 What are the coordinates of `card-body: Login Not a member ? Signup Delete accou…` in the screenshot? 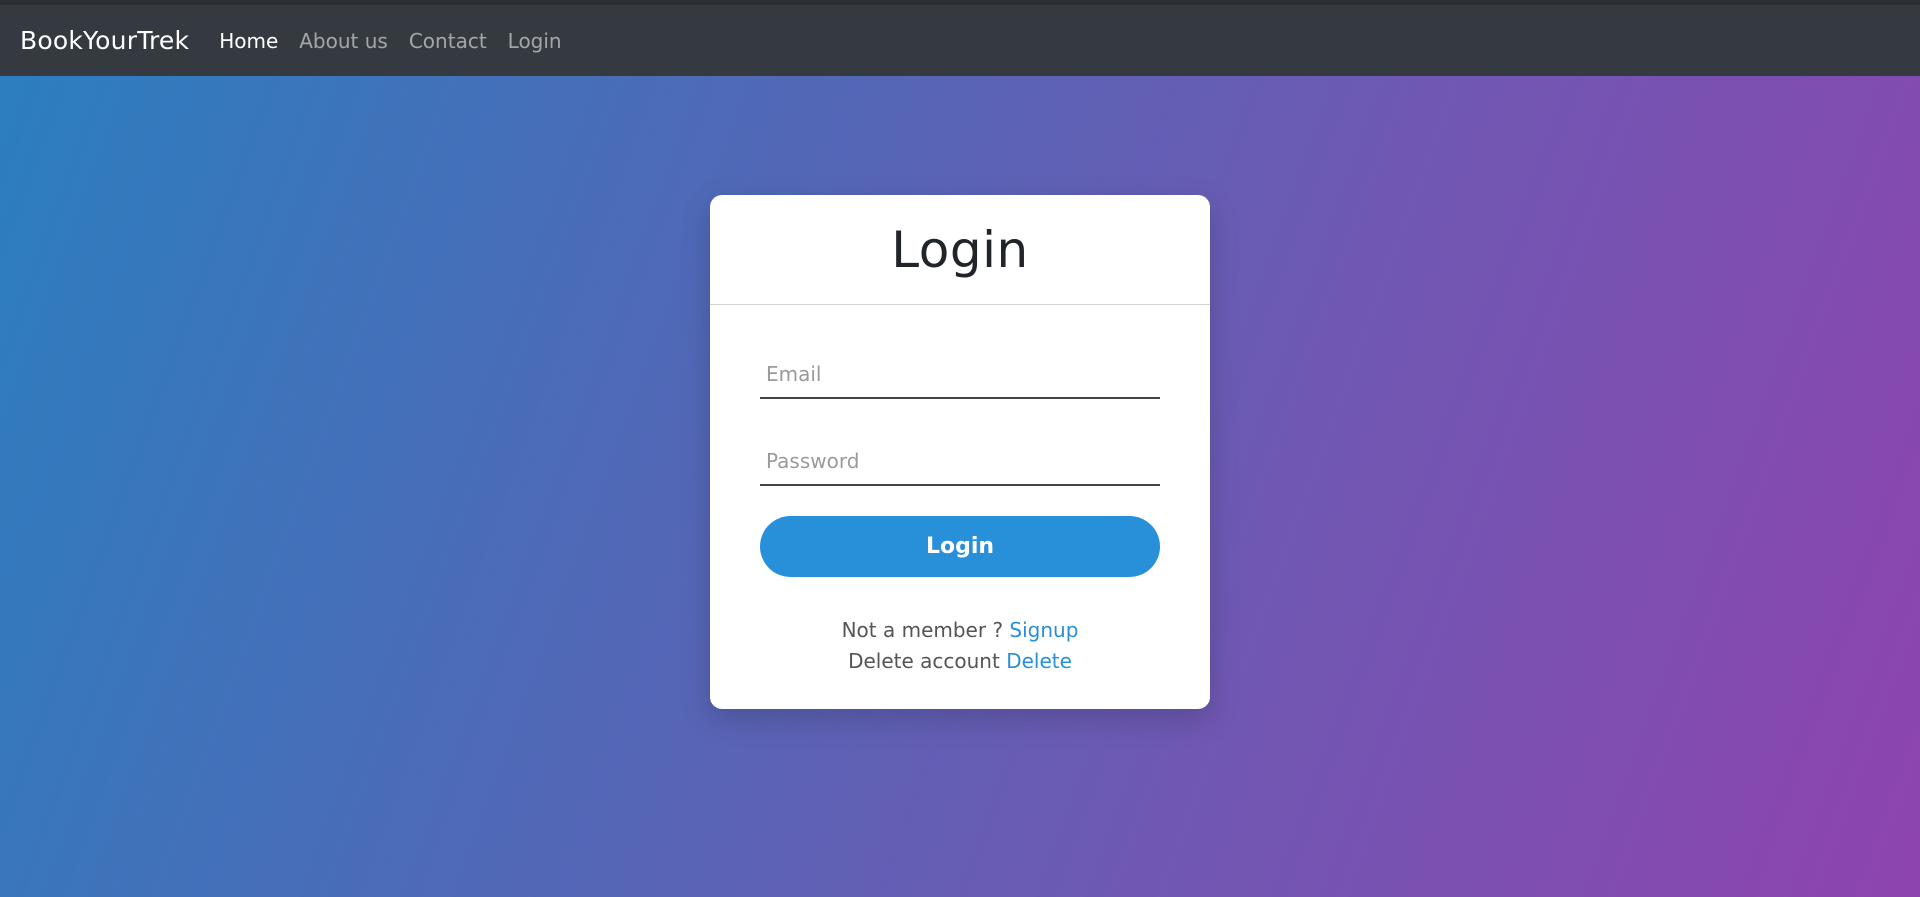 It's located at (960, 491).